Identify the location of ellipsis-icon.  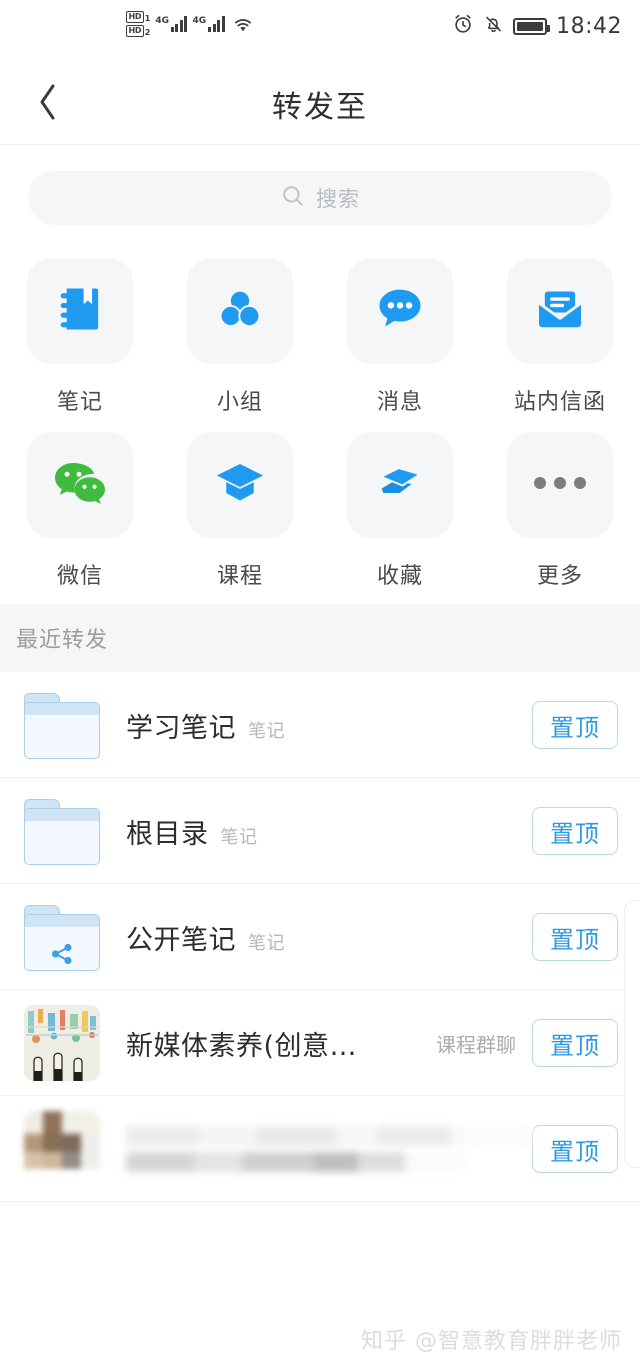
(560, 485).